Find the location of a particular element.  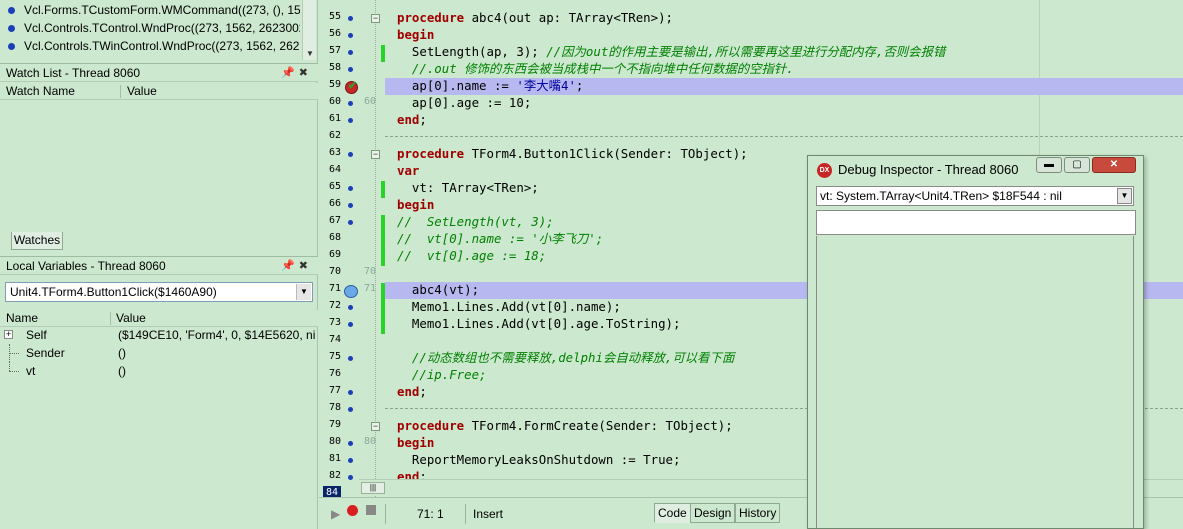

expand-icon: + is located at coordinates (8, 334).